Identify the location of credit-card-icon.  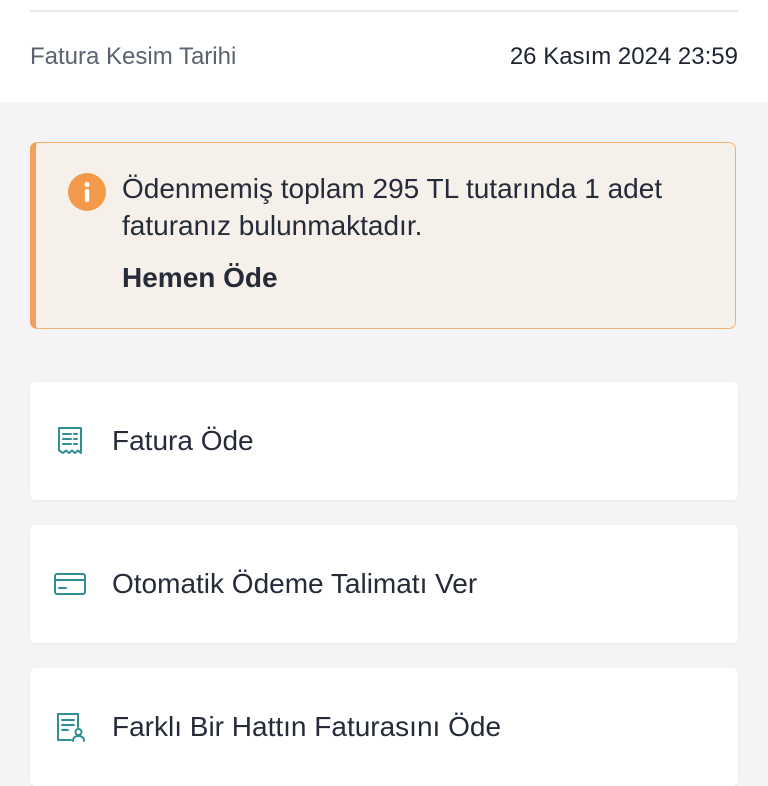
(70, 584).